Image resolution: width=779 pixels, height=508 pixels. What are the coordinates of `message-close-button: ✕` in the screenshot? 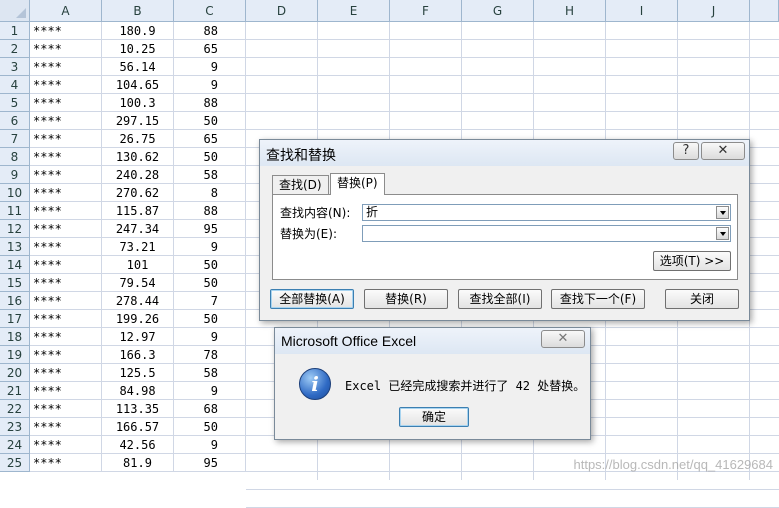 It's located at (563, 339).